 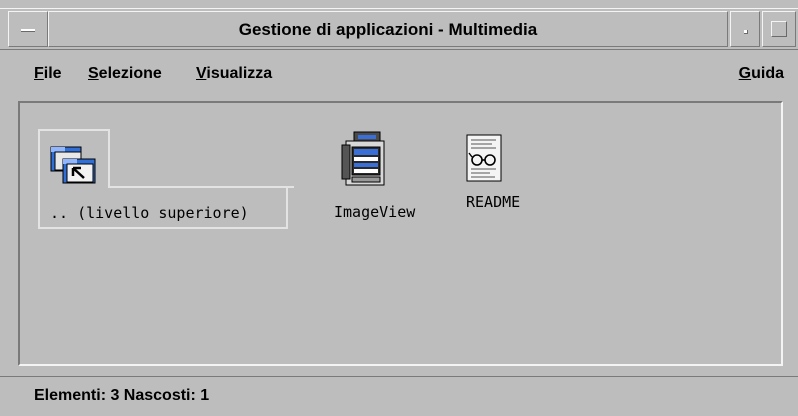 I want to click on parent-folder-icon, so click(x=73, y=165).